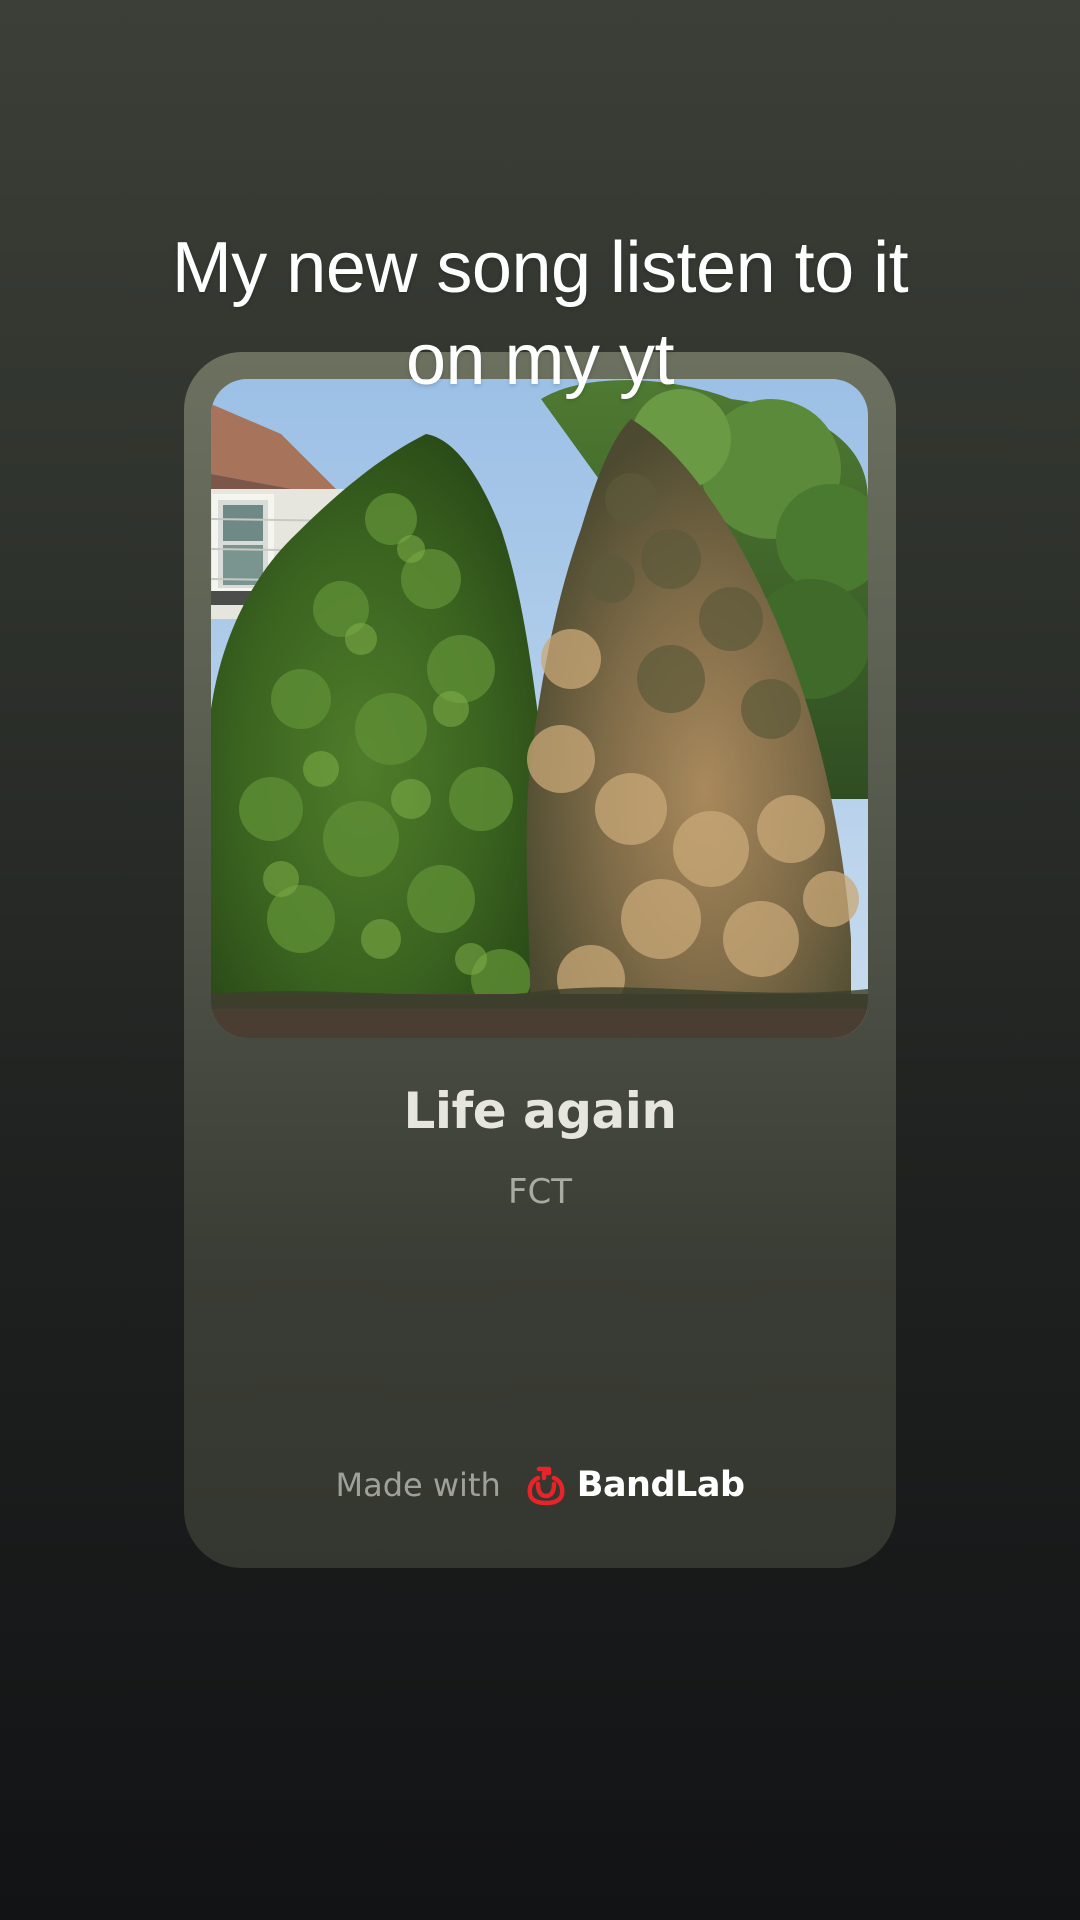 Image resolution: width=1080 pixels, height=1920 pixels. Describe the element at coordinates (540, 1111) in the screenshot. I see `song-title: Life again` at that location.